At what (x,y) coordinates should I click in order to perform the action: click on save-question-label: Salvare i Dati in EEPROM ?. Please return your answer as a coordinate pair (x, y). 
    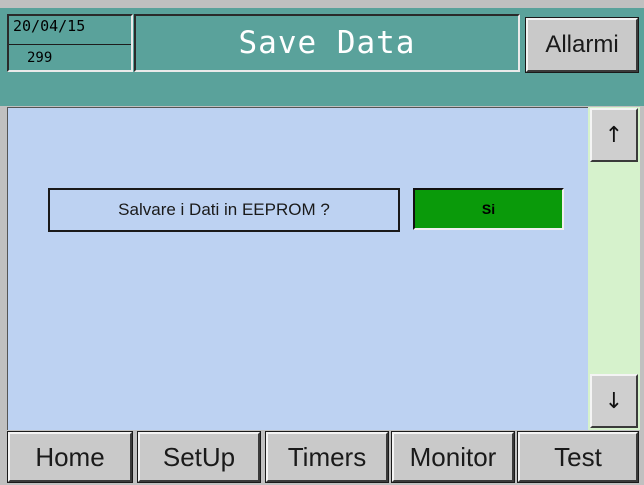
    Looking at the image, I should click on (224, 210).